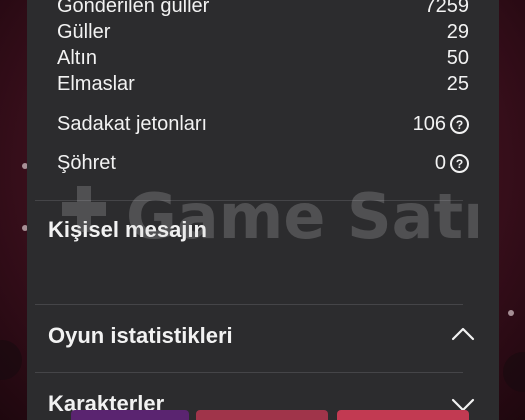 The height and width of the screenshot is (420, 525). Describe the element at coordinates (457, 32) in the screenshot. I see `stat-value: 29` at that location.